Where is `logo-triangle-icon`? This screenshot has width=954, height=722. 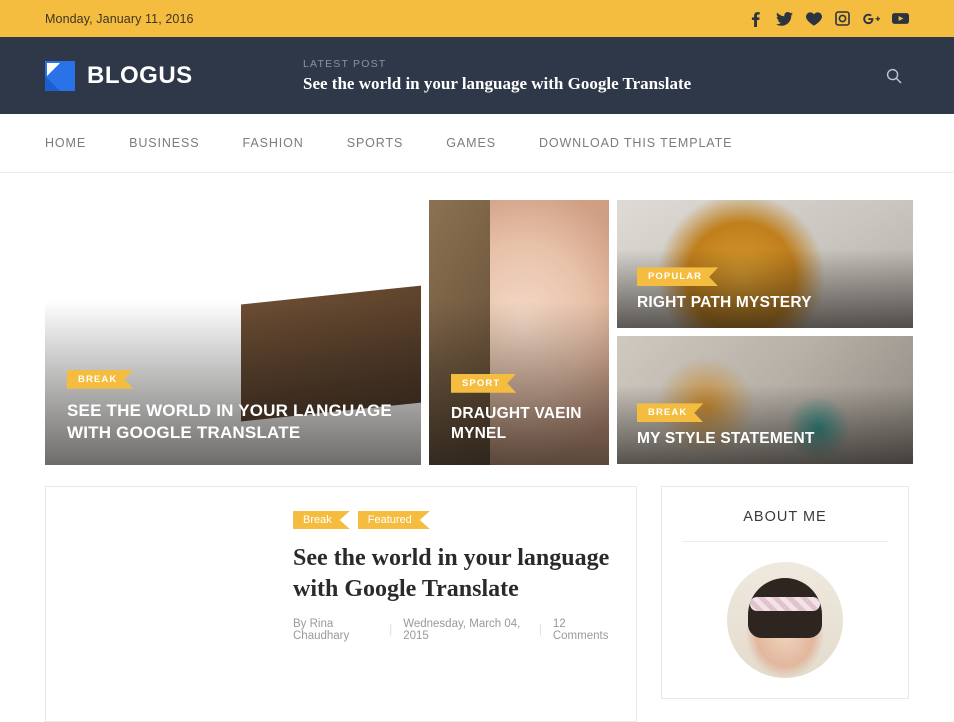 logo-triangle-icon is located at coordinates (60, 75).